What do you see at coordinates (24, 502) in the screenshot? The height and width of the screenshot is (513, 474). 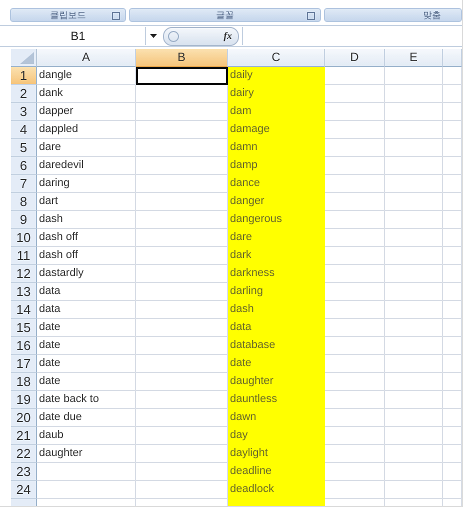 I see `row-header` at bounding box center [24, 502].